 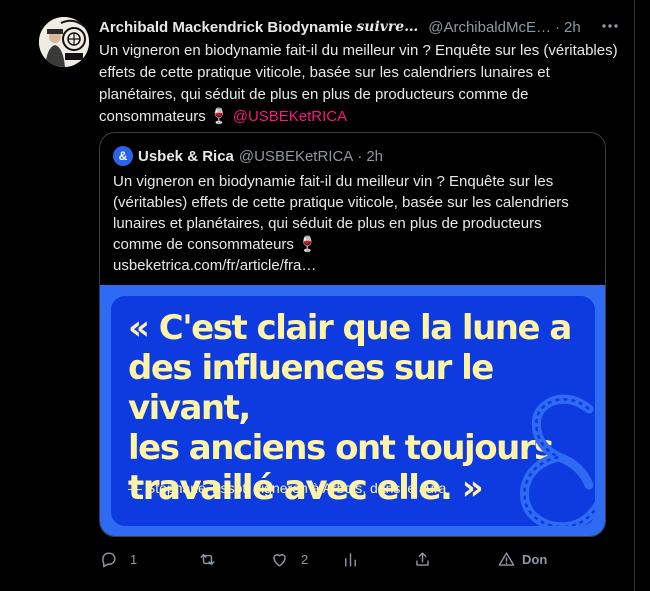 I want to click on donate-button: Don, so click(x=522, y=559).